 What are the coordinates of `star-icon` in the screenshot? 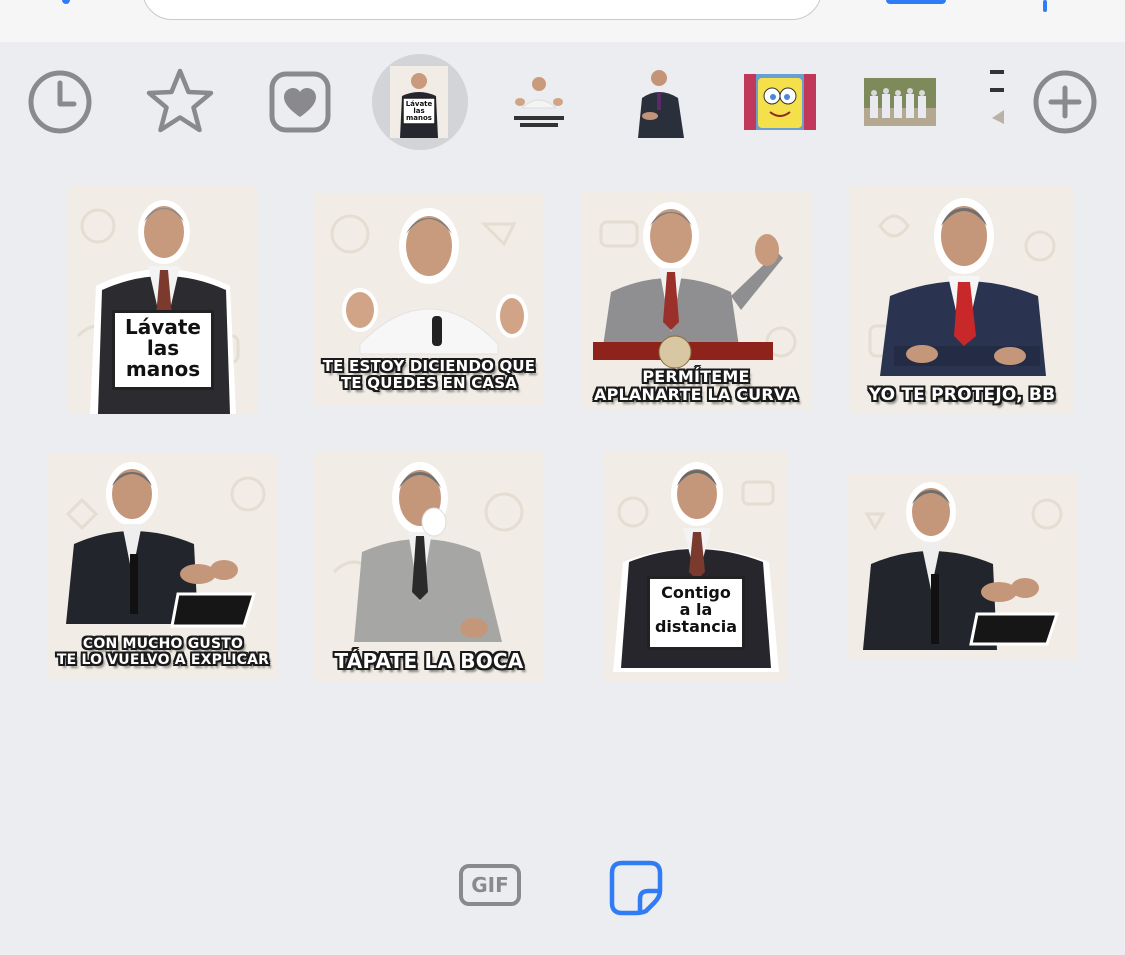 It's located at (180, 100).